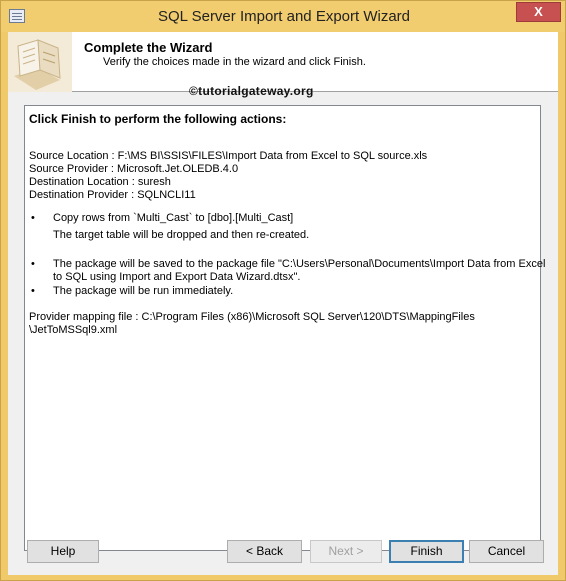 The height and width of the screenshot is (581, 566). Describe the element at coordinates (40, 62) in the screenshot. I see `wizard-banner-icon` at that location.